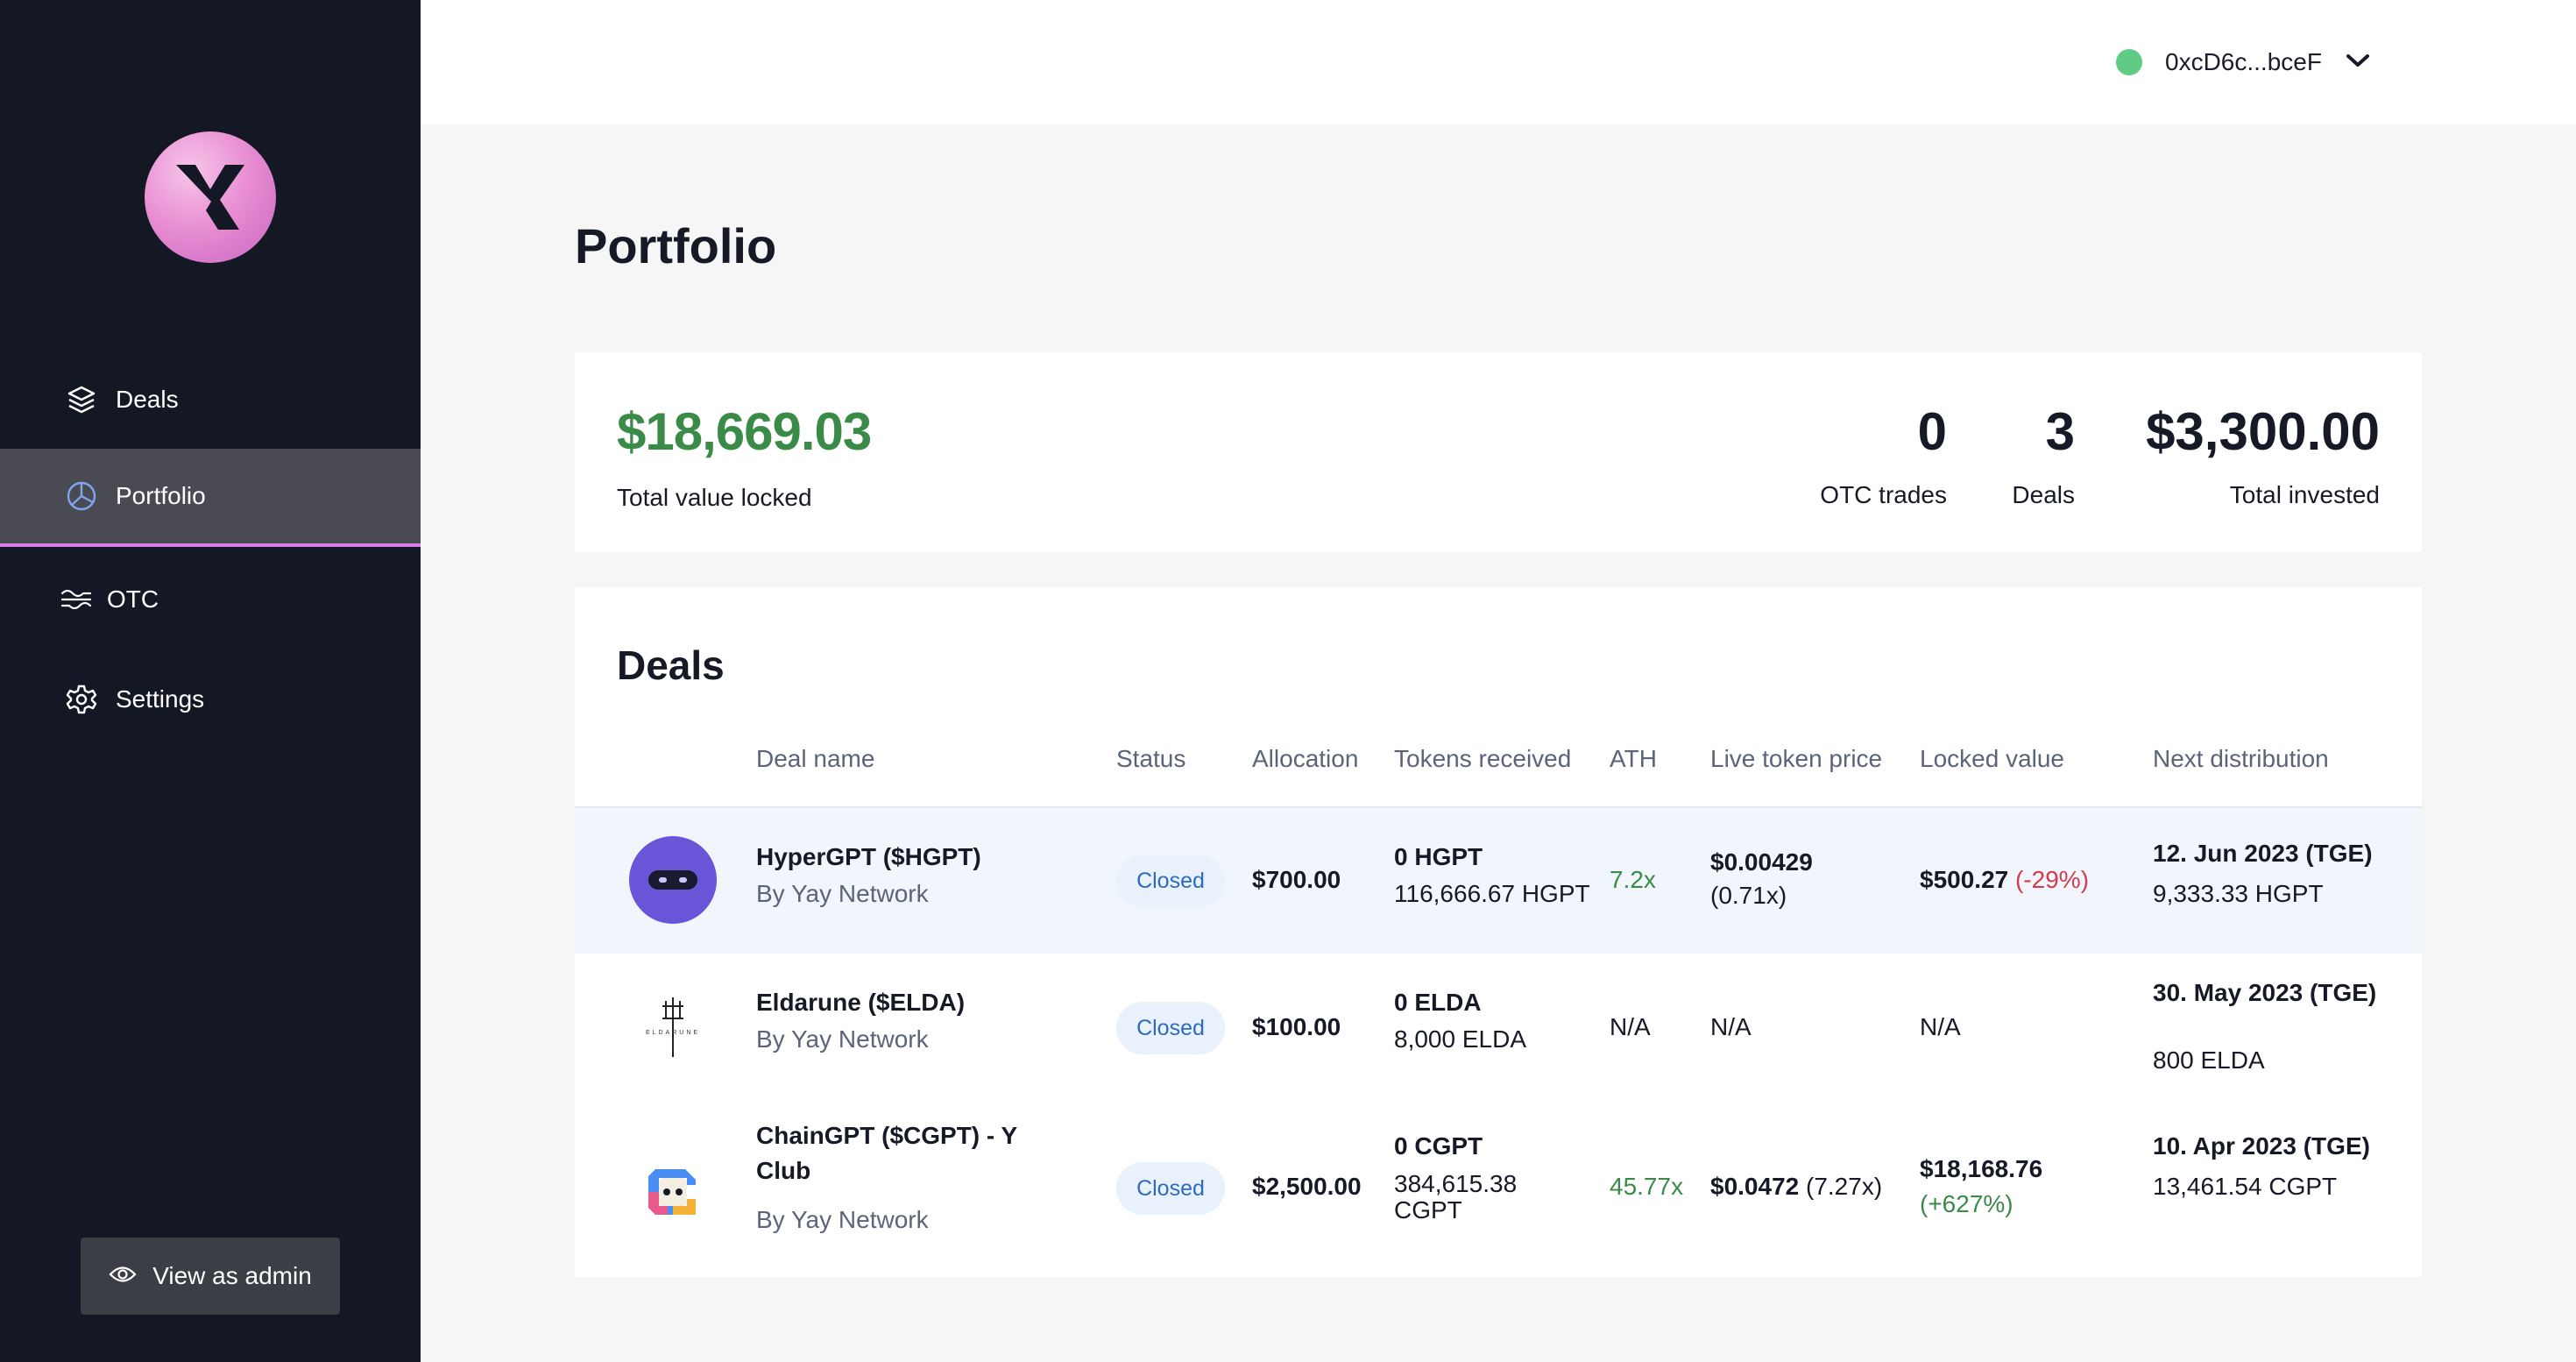  I want to click on next-distribution-date: 10. Apr 2023 (TGE), so click(2261, 1146).